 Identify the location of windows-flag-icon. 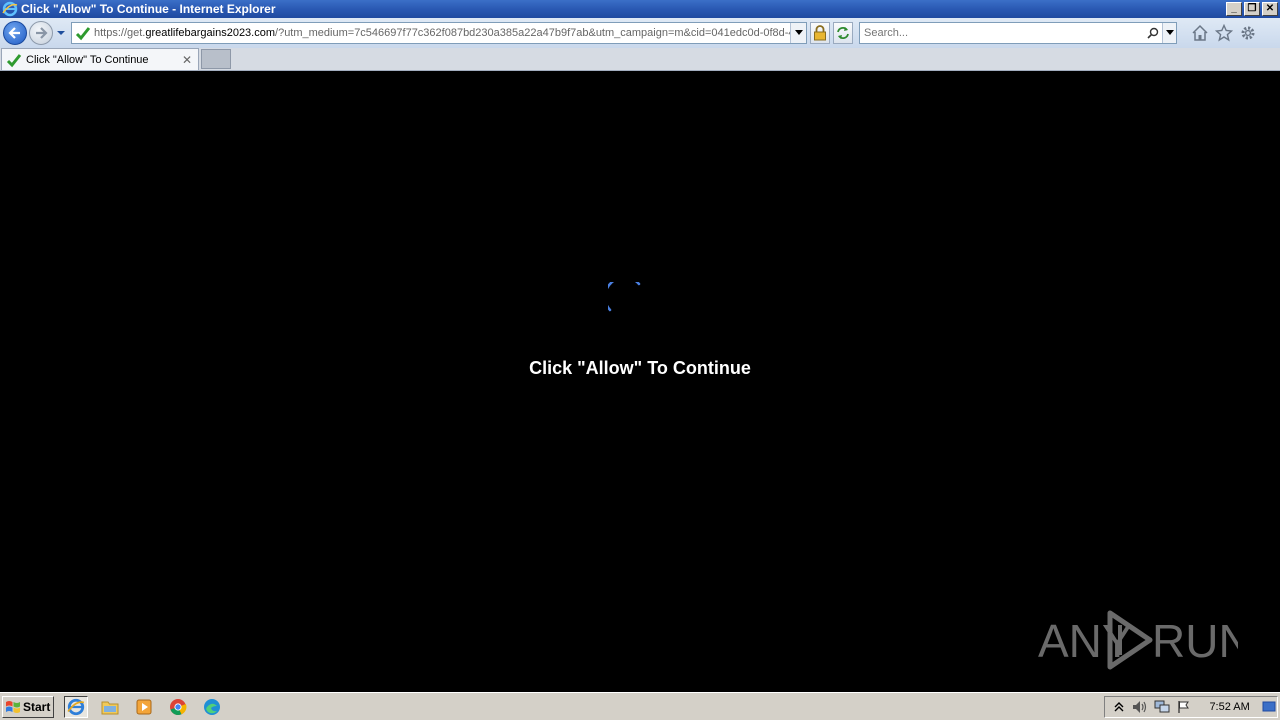
(13, 706).